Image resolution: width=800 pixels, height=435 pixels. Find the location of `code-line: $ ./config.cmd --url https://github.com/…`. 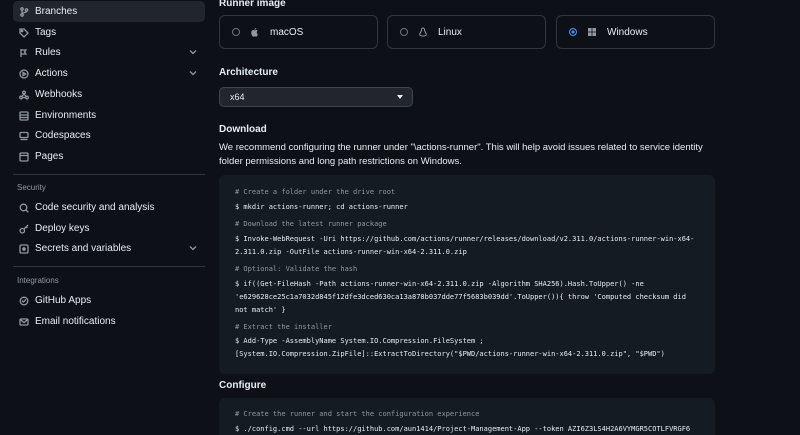

code-line: $ ./config.cmd --url https://github.com/… is located at coordinates (463, 429).